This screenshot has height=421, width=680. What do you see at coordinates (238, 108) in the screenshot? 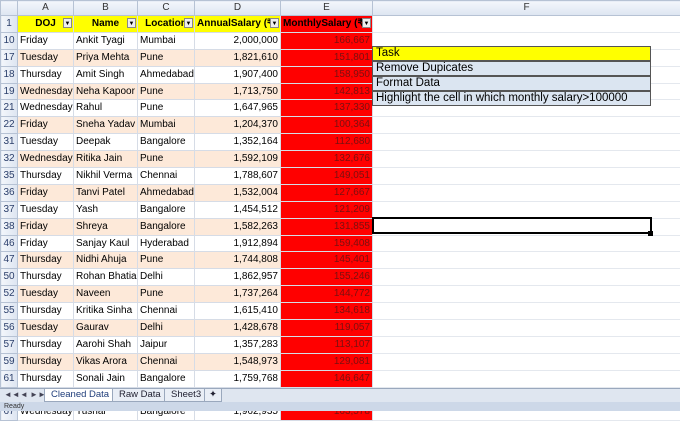
I see `cell-annual-salary: 1,647,965` at bounding box center [238, 108].